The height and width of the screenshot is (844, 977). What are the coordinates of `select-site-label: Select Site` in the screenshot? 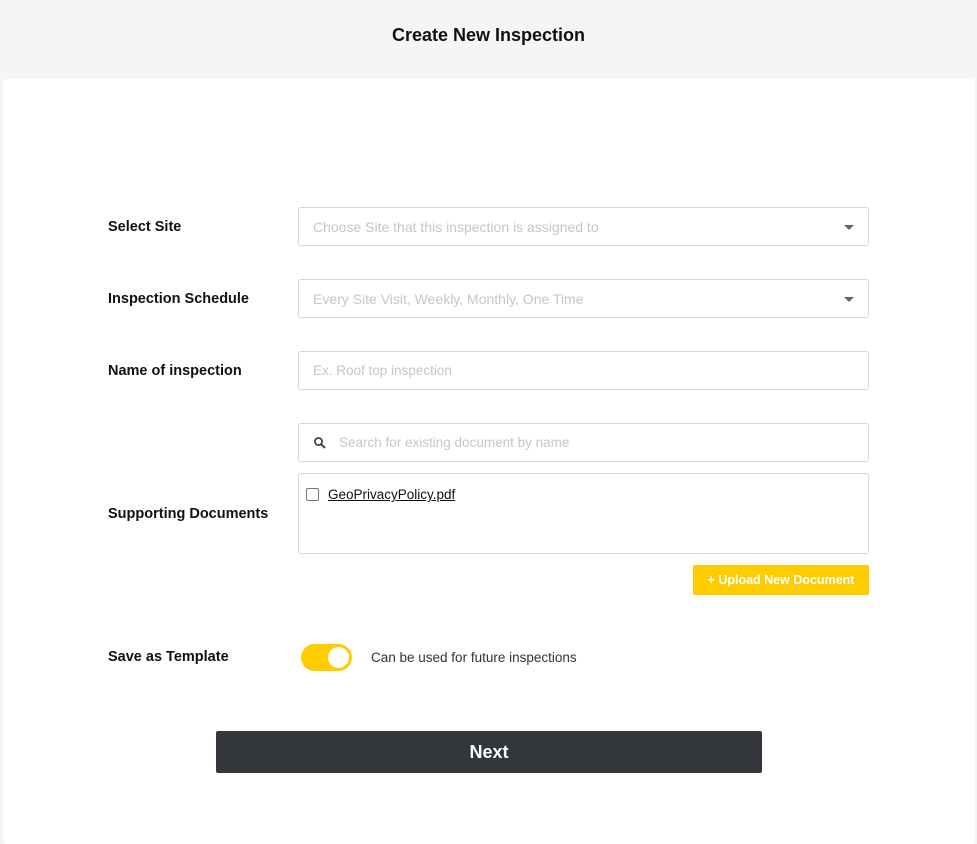 It's located at (145, 227).